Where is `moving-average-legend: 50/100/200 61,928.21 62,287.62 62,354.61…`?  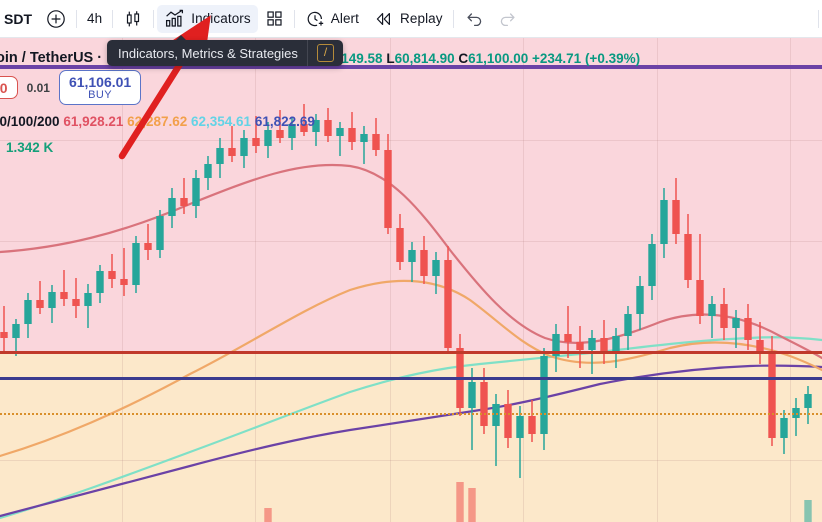
moving-average-legend: 50/100/200 61,928.21 62,287.62 62,354.61… is located at coordinates (157, 121).